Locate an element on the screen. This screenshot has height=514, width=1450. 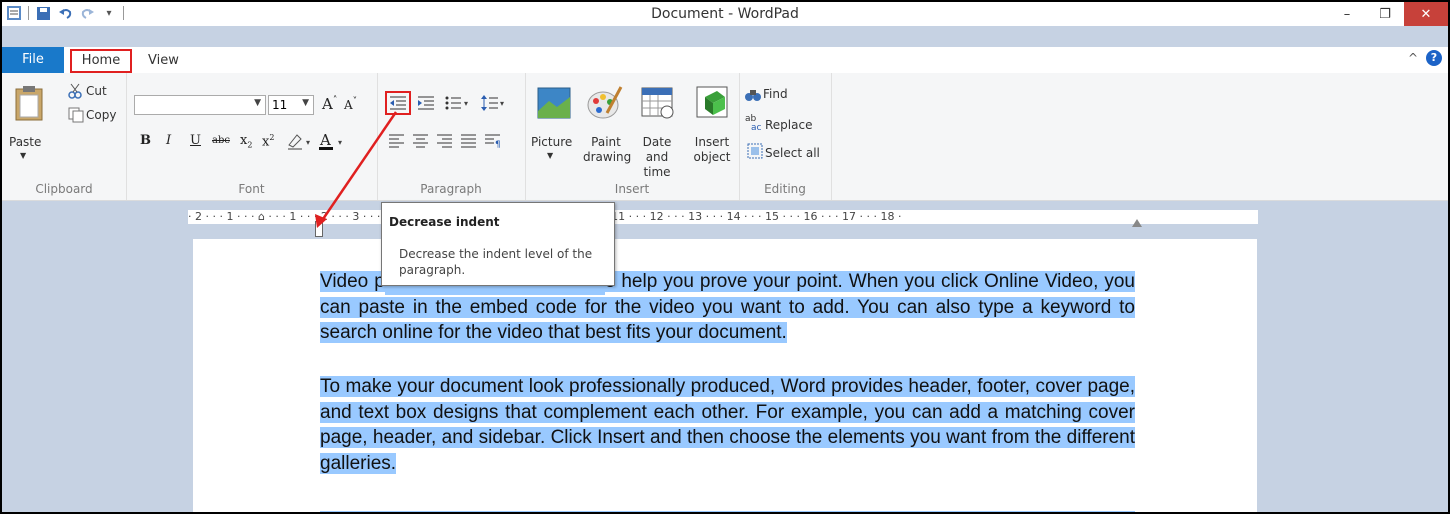
font-group: ▼ 11 ▼ A˄ A˅ B I U abc x2 x2 ▾ A ▾ Font is located at coordinates (252, 136).